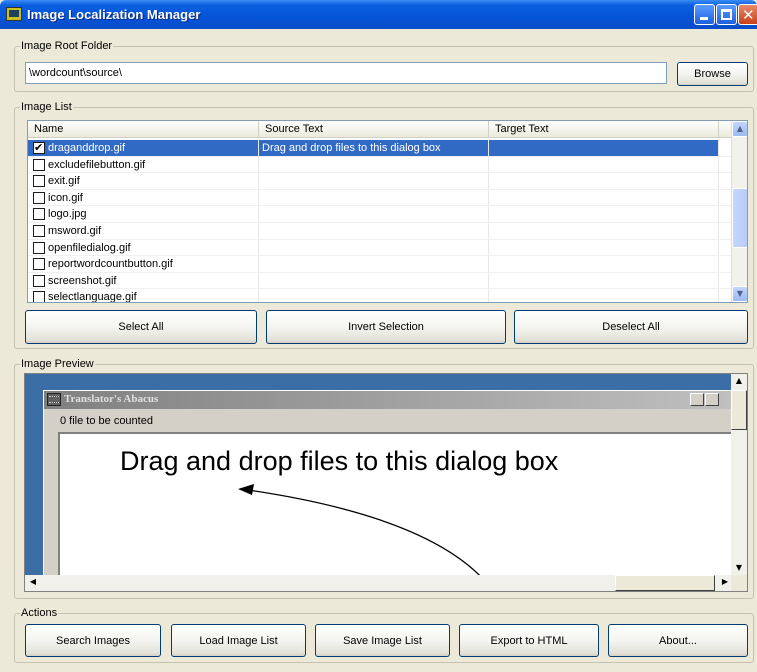  What do you see at coordinates (379, 583) in the screenshot?
I see `preview-horizontal-scrollbar: ◀ ▶` at bounding box center [379, 583].